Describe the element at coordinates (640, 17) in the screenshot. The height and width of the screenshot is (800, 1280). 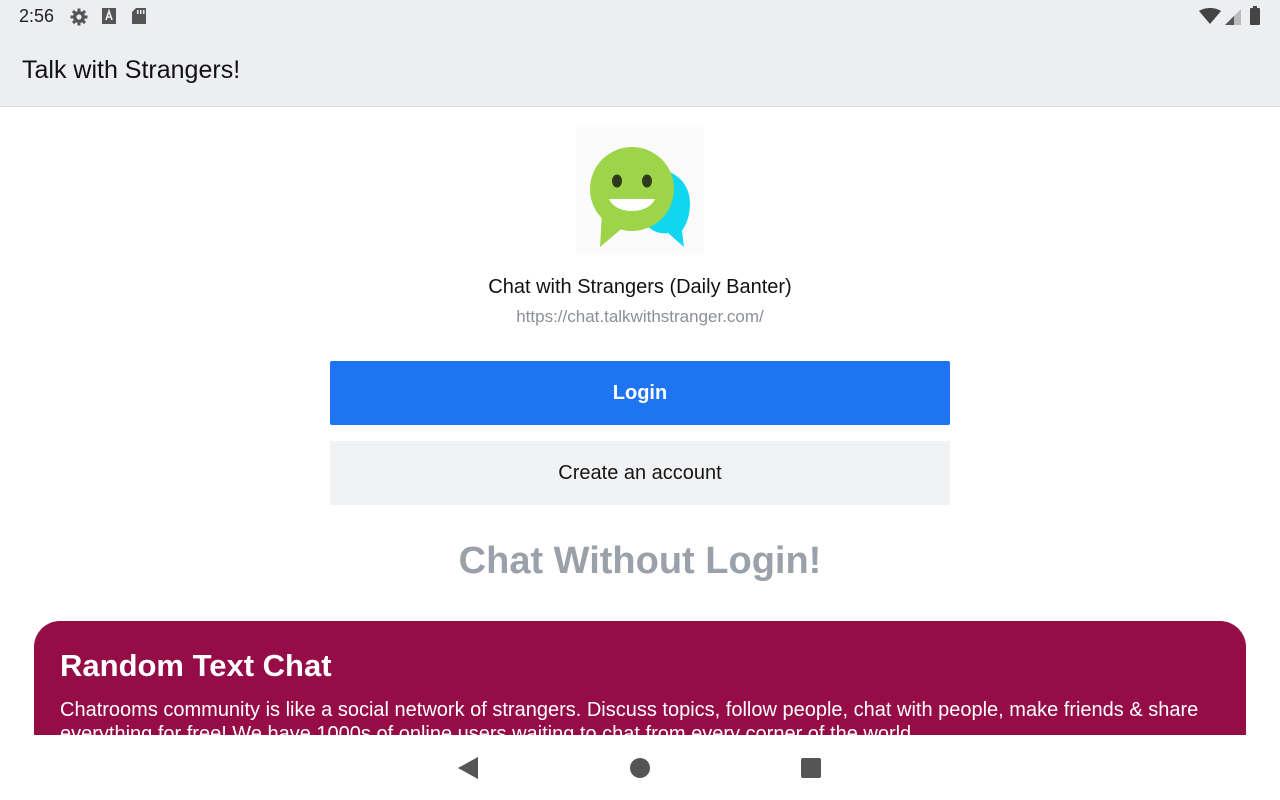
I see `status-bar: 2:56` at that location.